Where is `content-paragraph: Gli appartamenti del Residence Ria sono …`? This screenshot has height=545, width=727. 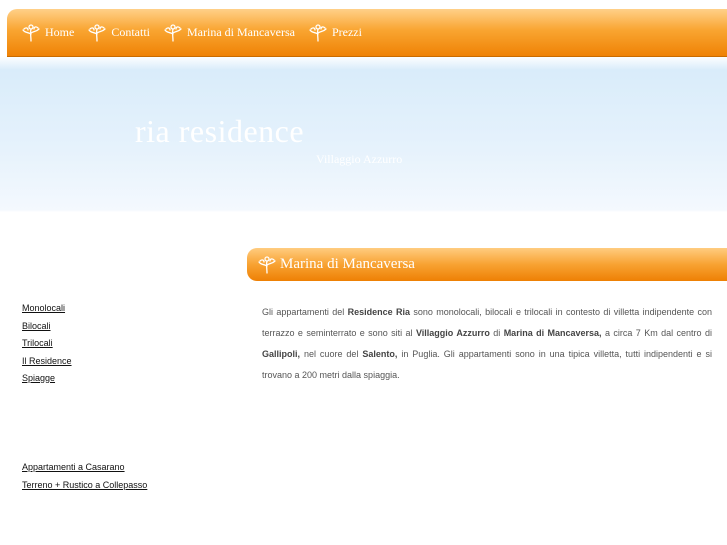 content-paragraph: Gli appartamenti del Residence Ria sono … is located at coordinates (487, 344).